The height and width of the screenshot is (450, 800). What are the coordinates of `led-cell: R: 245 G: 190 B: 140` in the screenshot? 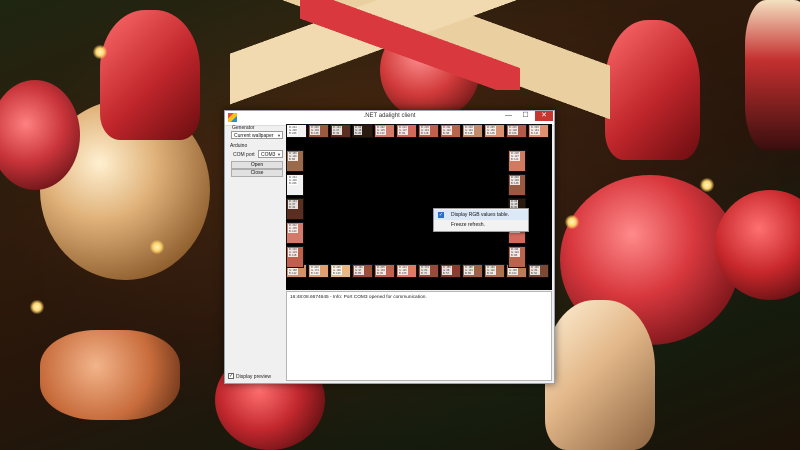 It's located at (340, 271).